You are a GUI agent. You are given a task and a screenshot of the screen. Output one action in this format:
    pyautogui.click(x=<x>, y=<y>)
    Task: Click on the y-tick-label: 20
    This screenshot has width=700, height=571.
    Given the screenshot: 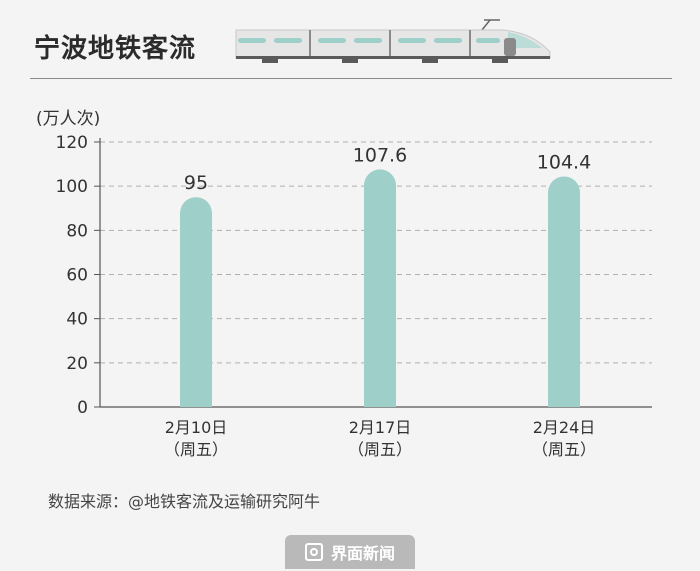 What is the action you would take?
    pyautogui.click(x=77, y=364)
    